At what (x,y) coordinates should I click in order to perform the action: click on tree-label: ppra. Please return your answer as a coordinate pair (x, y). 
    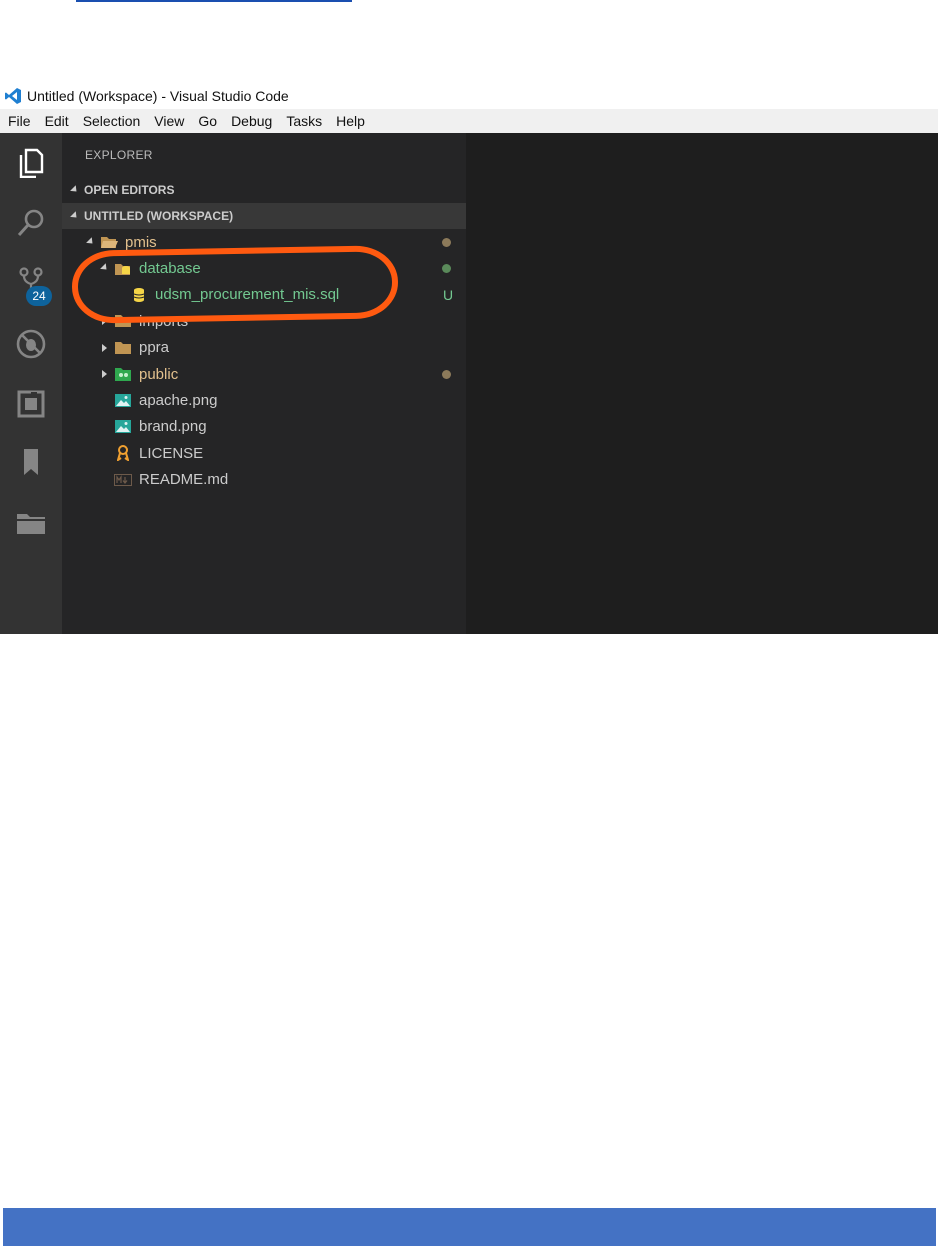
    Looking at the image, I should click on (154, 348).